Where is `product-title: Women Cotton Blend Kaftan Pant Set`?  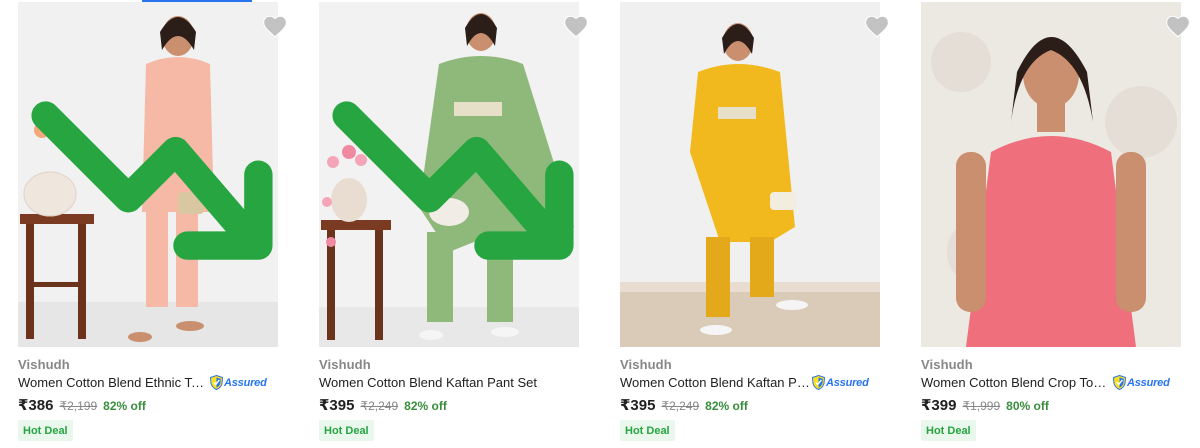
product-title: Women Cotton Blend Kaftan Pant Set is located at coordinates (428, 382).